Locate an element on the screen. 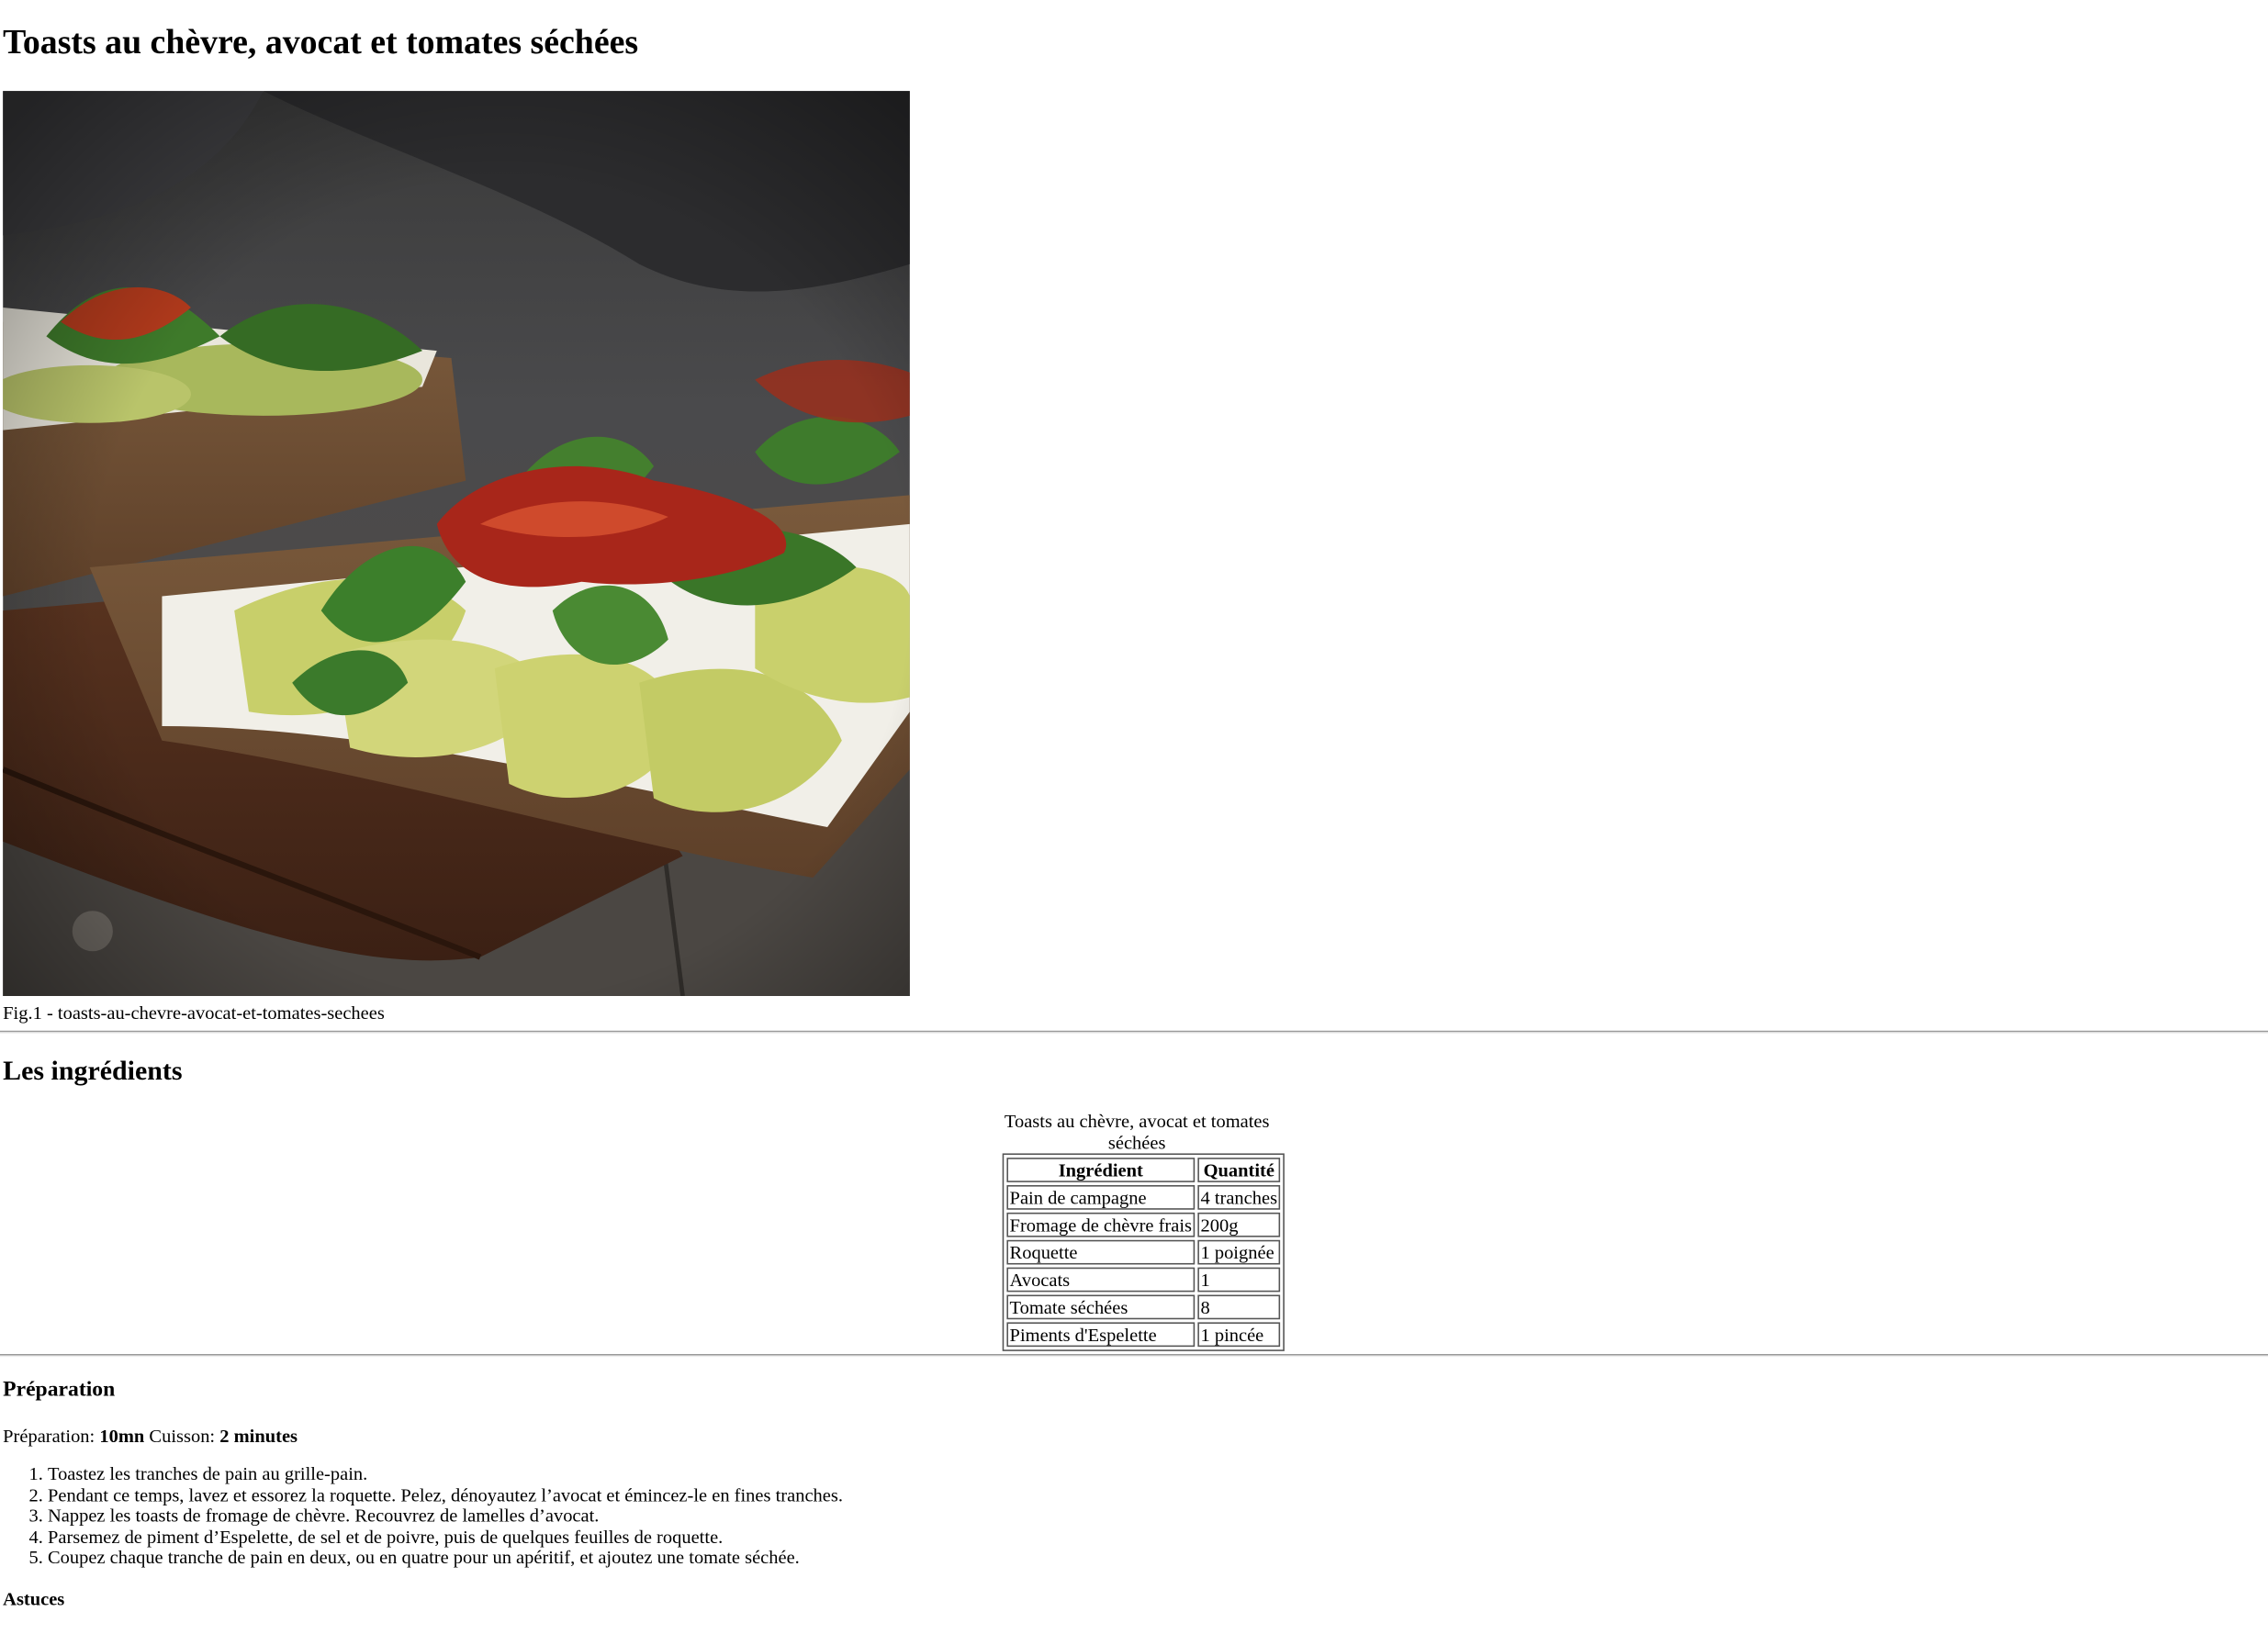 This screenshot has height=1634, width=2268. column-header-quantity: Quantité is located at coordinates (1239, 1170).